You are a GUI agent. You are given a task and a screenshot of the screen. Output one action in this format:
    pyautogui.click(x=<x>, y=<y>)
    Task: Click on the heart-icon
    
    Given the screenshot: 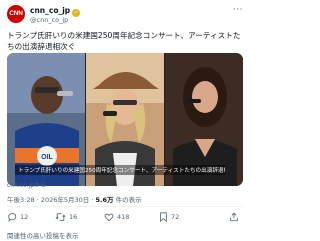 What is the action you would take?
    pyautogui.click(x=109, y=217)
    